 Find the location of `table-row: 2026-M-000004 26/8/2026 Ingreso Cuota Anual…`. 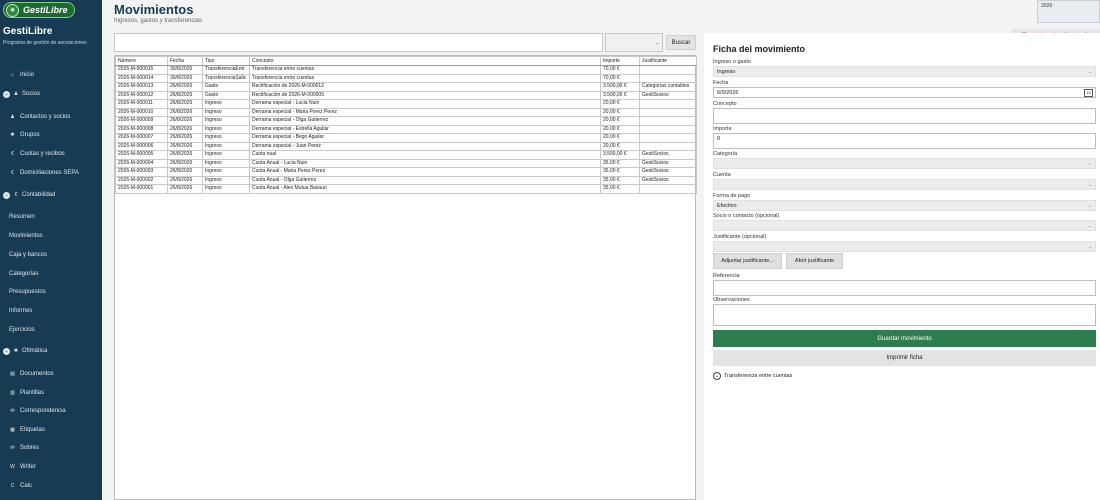

table-row: 2026-M-000004 26/8/2026 Ingreso Cuota Anual… is located at coordinates (406, 163).